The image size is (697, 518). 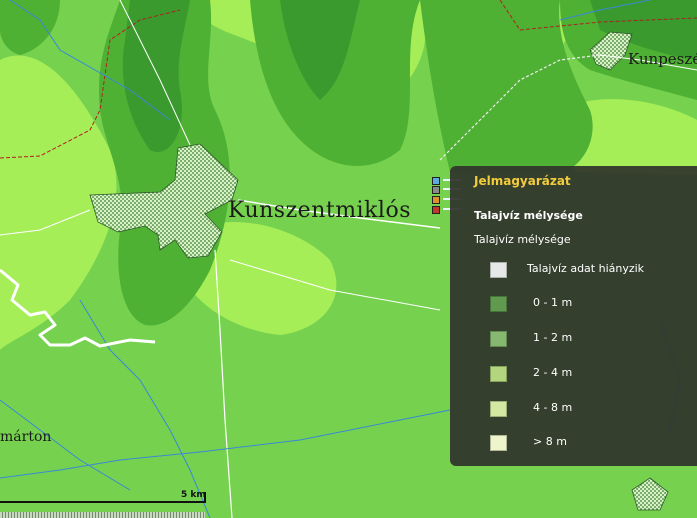 What do you see at coordinates (193, 495) in the screenshot?
I see `scale-label: 5 km` at bounding box center [193, 495].